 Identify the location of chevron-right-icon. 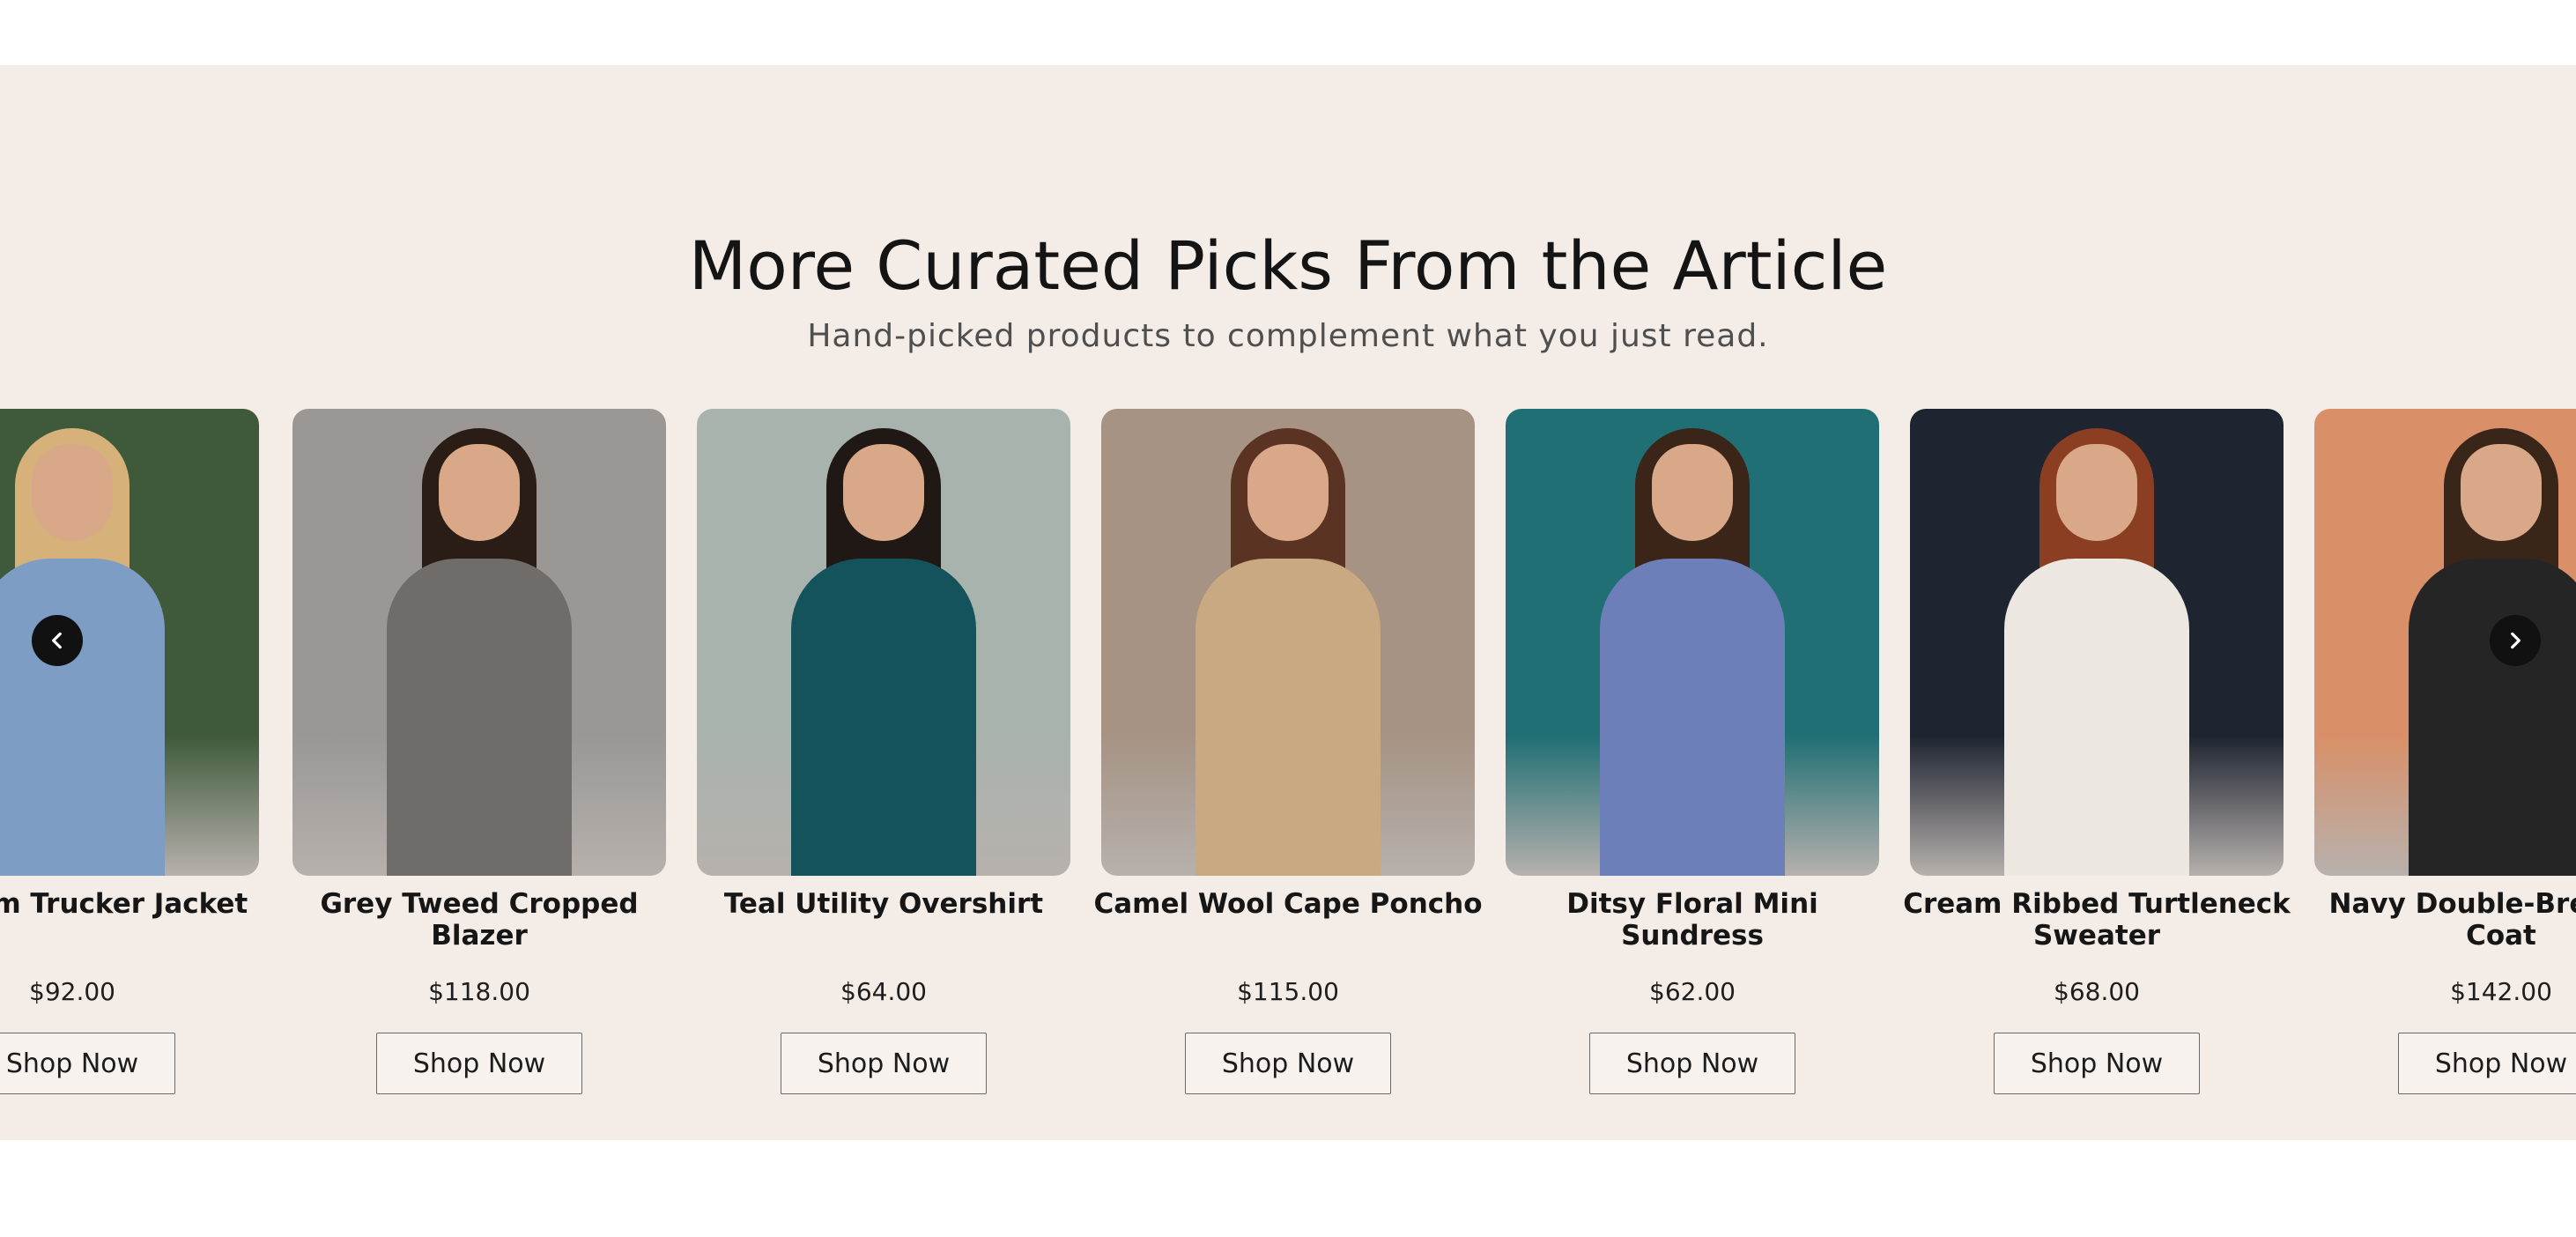
(2516, 640).